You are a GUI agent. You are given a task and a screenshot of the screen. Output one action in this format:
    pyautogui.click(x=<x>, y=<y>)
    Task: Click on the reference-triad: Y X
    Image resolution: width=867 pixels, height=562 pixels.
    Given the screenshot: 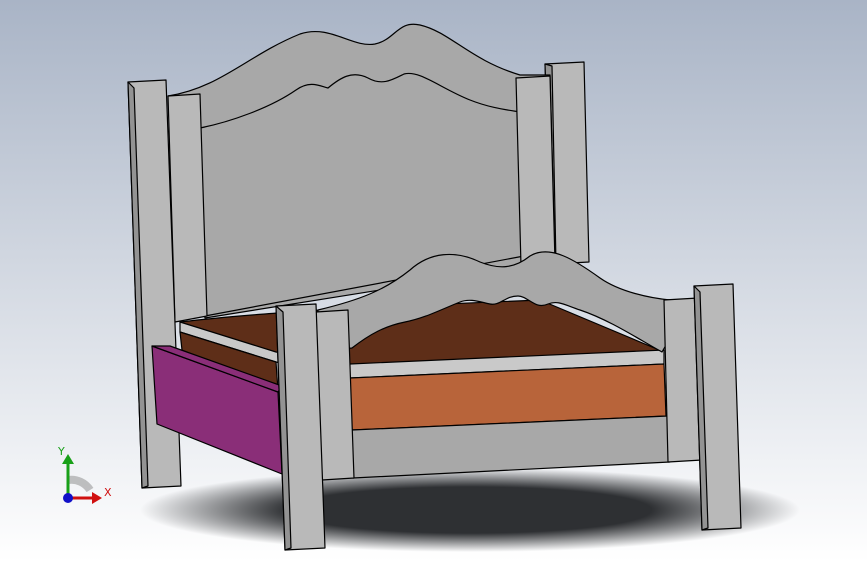 What is the action you would take?
    pyautogui.click(x=84, y=474)
    